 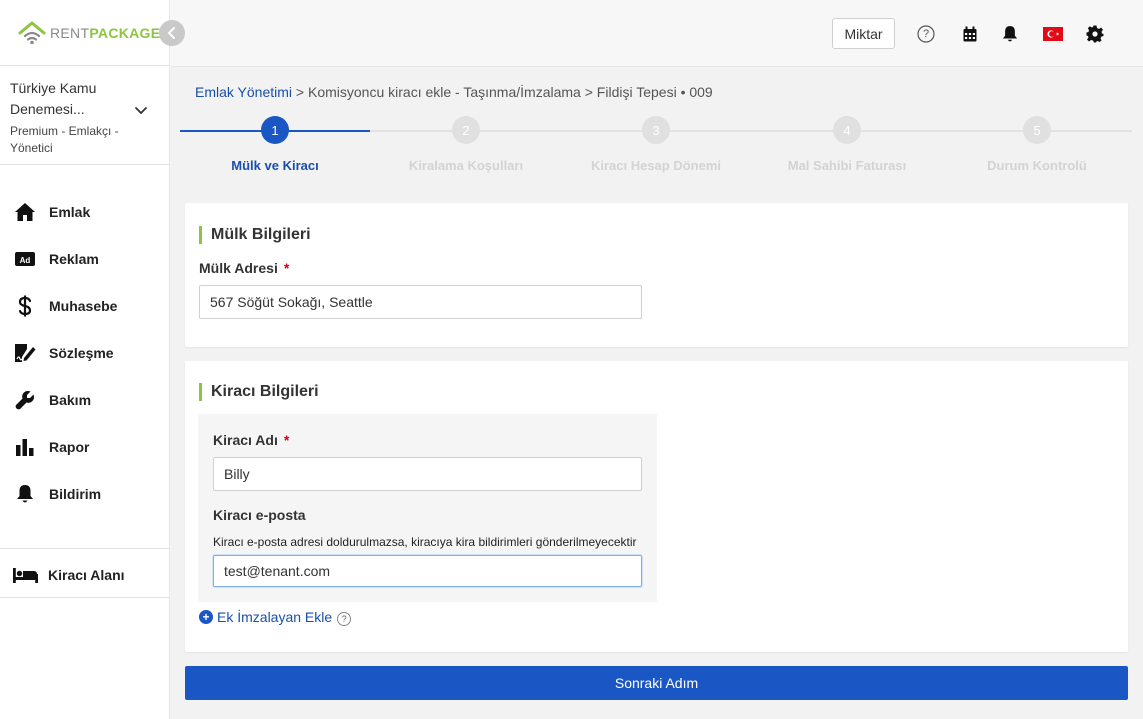 What do you see at coordinates (255, 235) in the screenshot?
I see `property-info-title: Mülk Bilgileri` at bounding box center [255, 235].